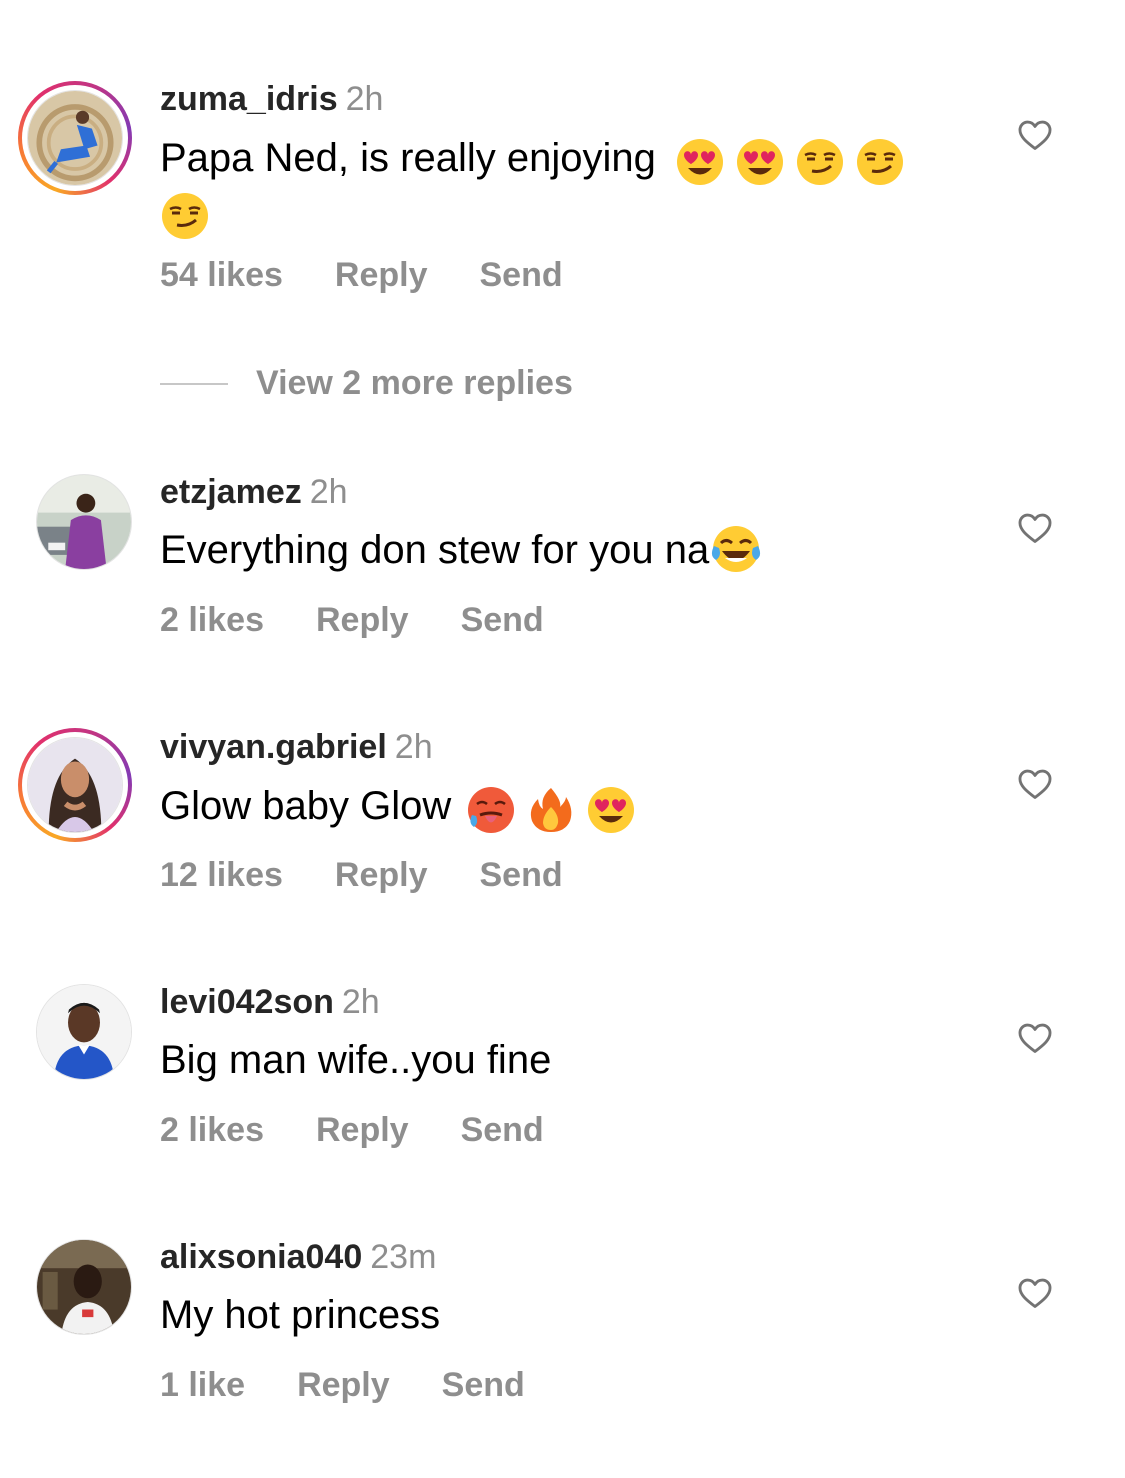 This screenshot has height=1478, width=1125. What do you see at coordinates (273, 747) in the screenshot?
I see `comment-username: vivyan.gabriel` at bounding box center [273, 747].